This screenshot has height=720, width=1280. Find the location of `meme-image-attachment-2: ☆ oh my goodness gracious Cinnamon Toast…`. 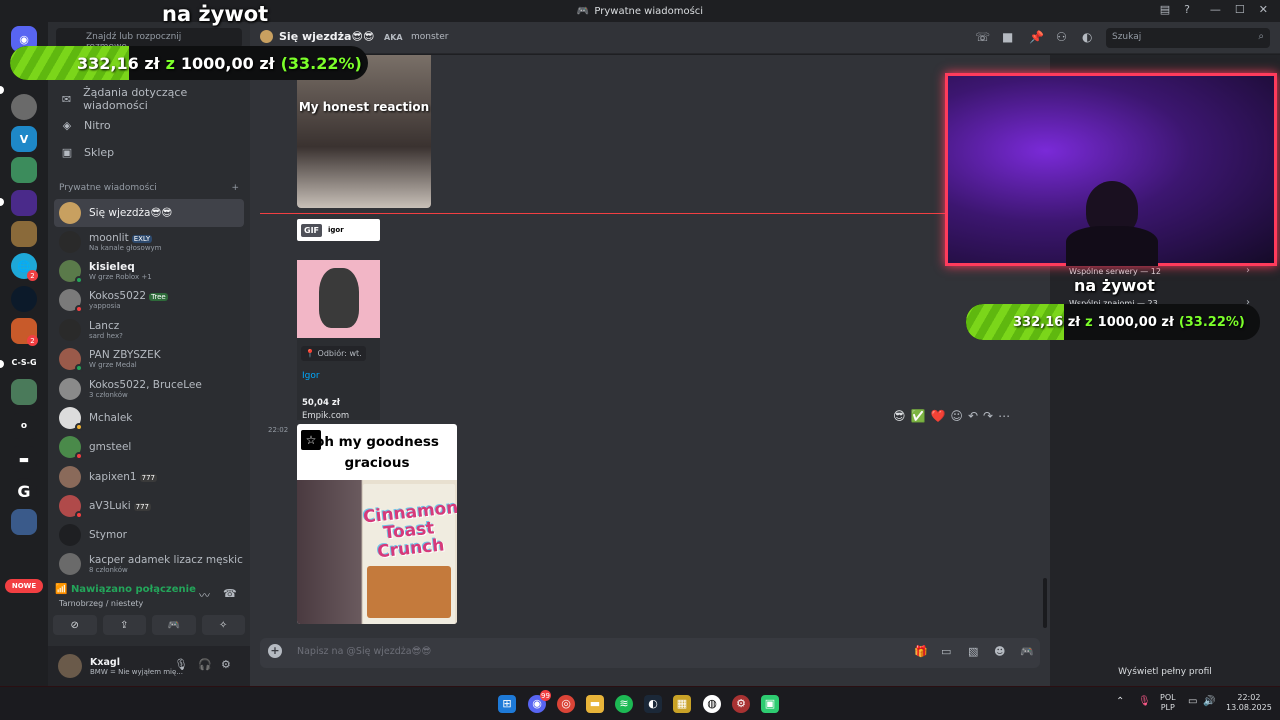

meme-image-attachment-2: ☆ oh my goodness gracious Cinnamon Toast… is located at coordinates (377, 524).